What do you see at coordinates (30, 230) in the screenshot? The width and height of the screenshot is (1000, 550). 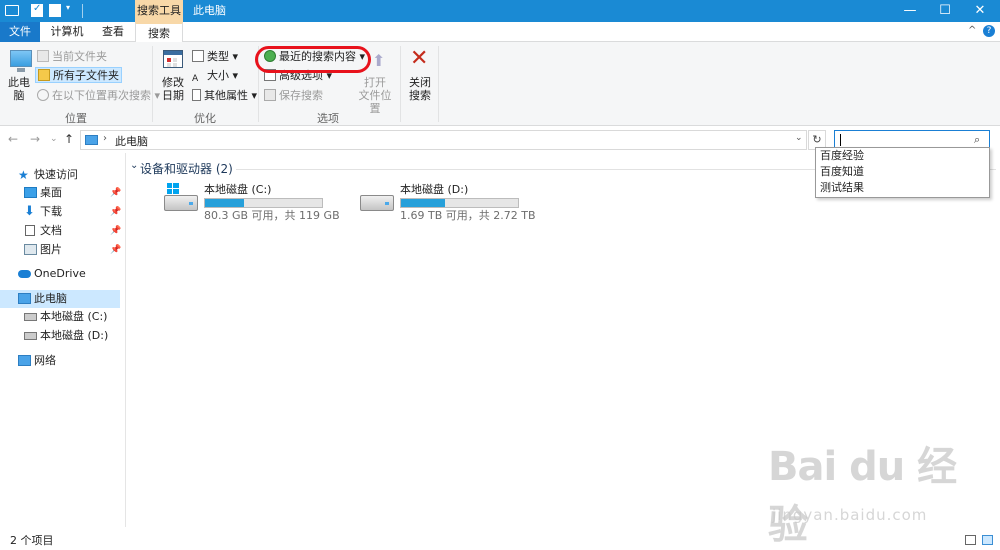 I see `document-icon` at bounding box center [30, 230].